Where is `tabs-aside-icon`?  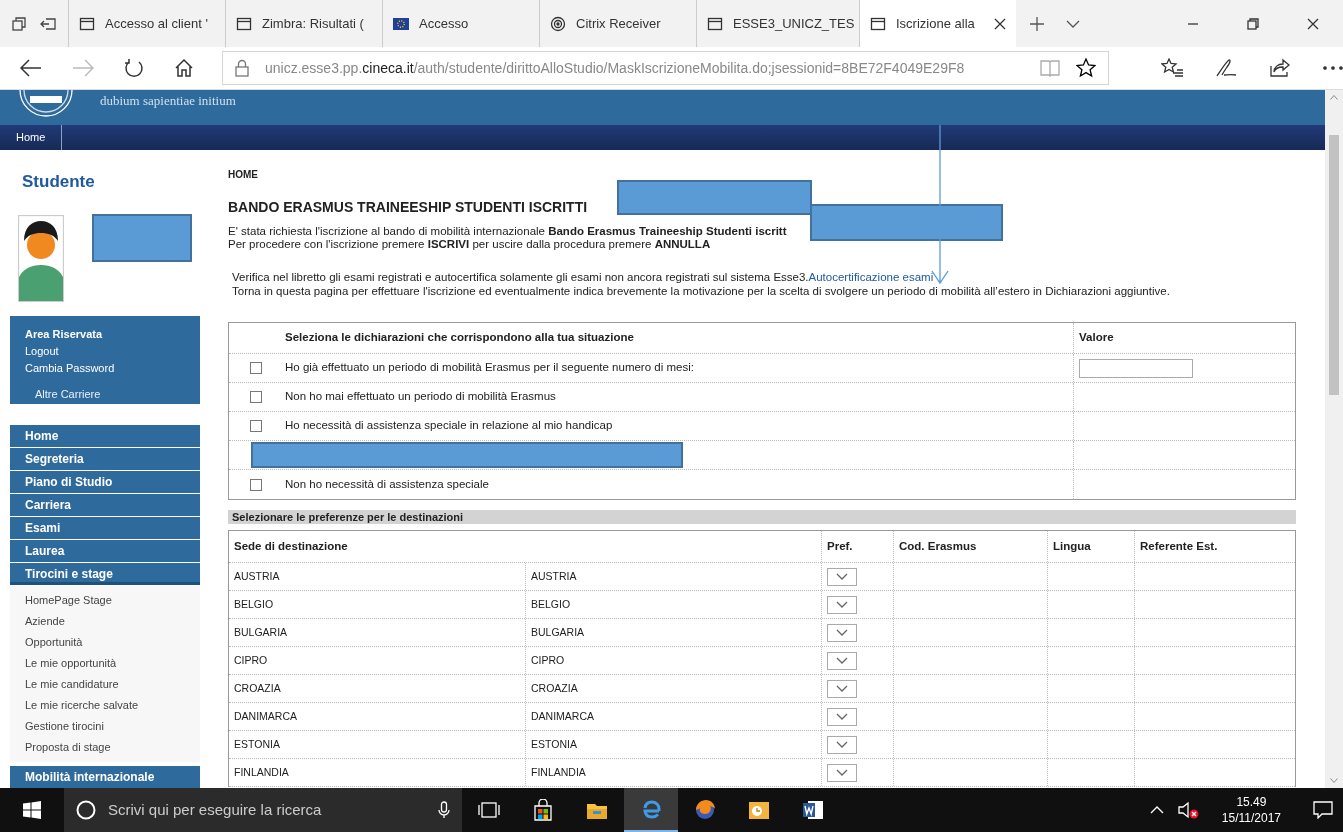 tabs-aside-icon is located at coordinates (48, 23).